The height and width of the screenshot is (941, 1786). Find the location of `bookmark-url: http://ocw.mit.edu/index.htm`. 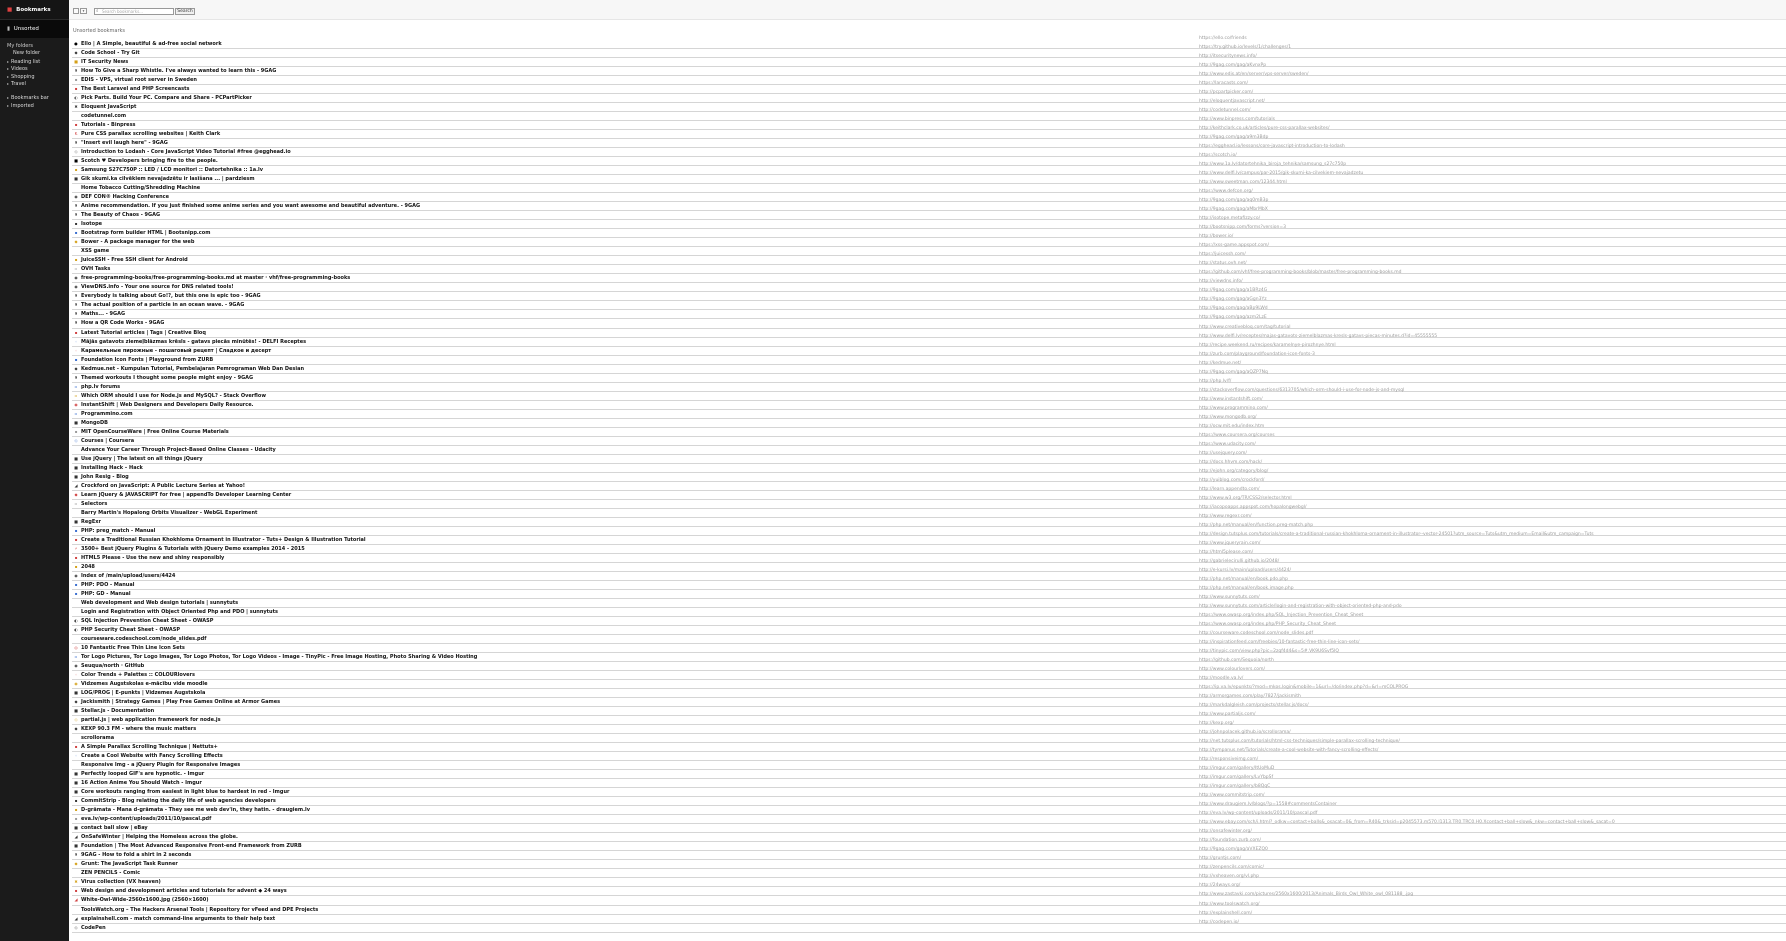

bookmark-url: http://ocw.mit.edu/index.htm is located at coordinates (1231, 427).